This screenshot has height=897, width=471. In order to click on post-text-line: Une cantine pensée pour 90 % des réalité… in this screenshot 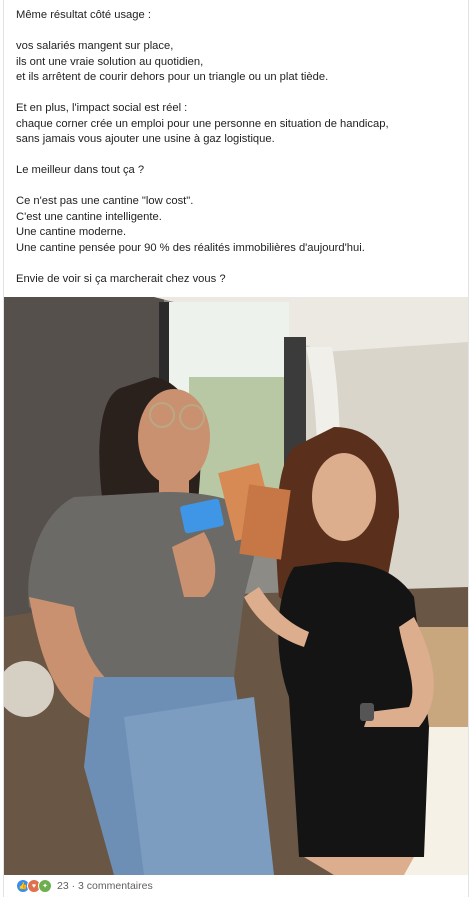, I will do `click(190, 247)`.